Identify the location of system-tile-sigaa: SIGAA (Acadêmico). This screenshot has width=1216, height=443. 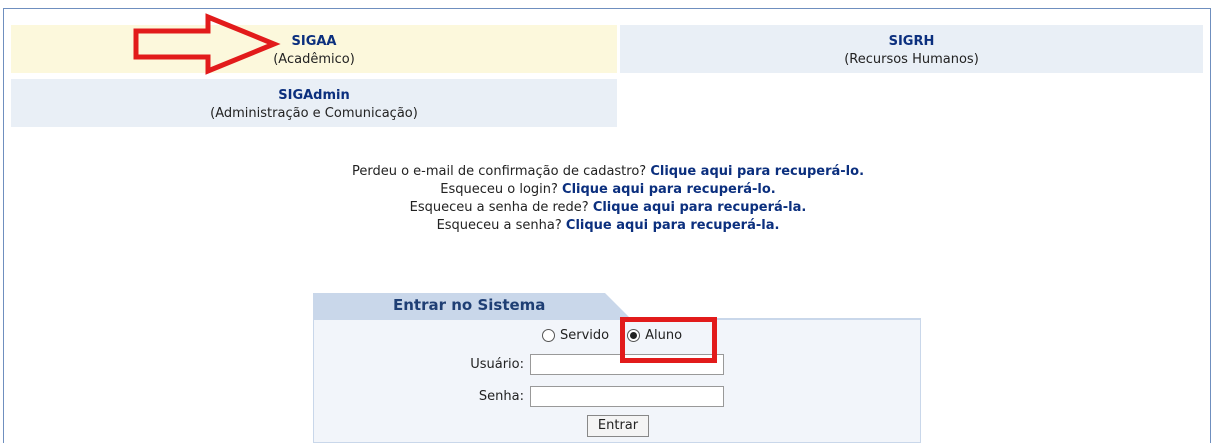
(314, 49).